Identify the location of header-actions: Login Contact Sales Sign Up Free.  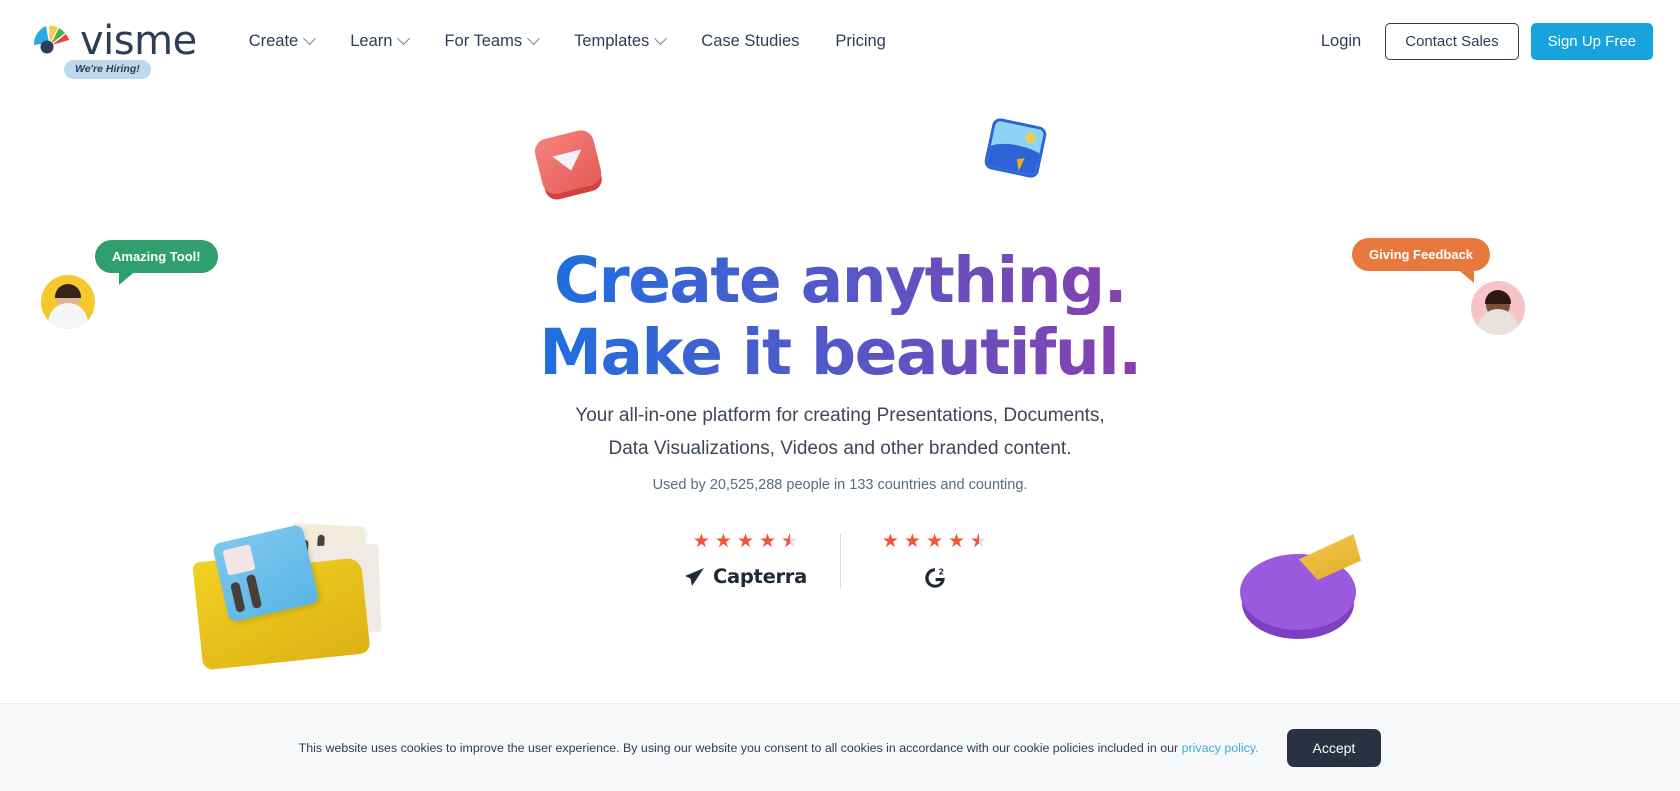
(1480, 41).